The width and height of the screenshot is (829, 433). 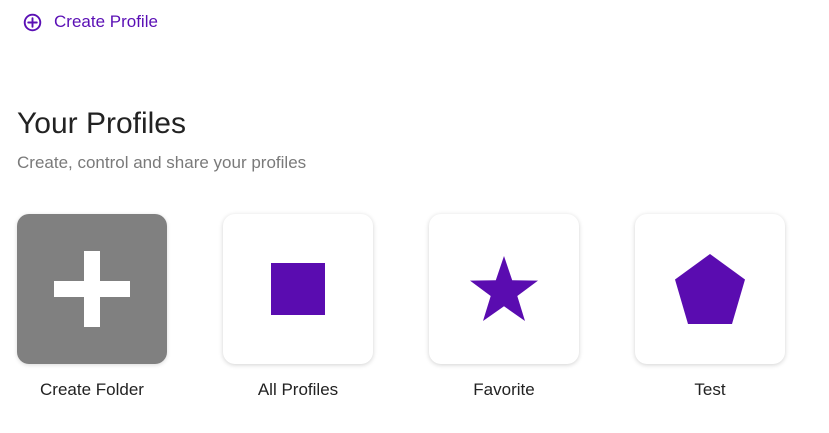 I want to click on create-folder-card, so click(x=92, y=289).